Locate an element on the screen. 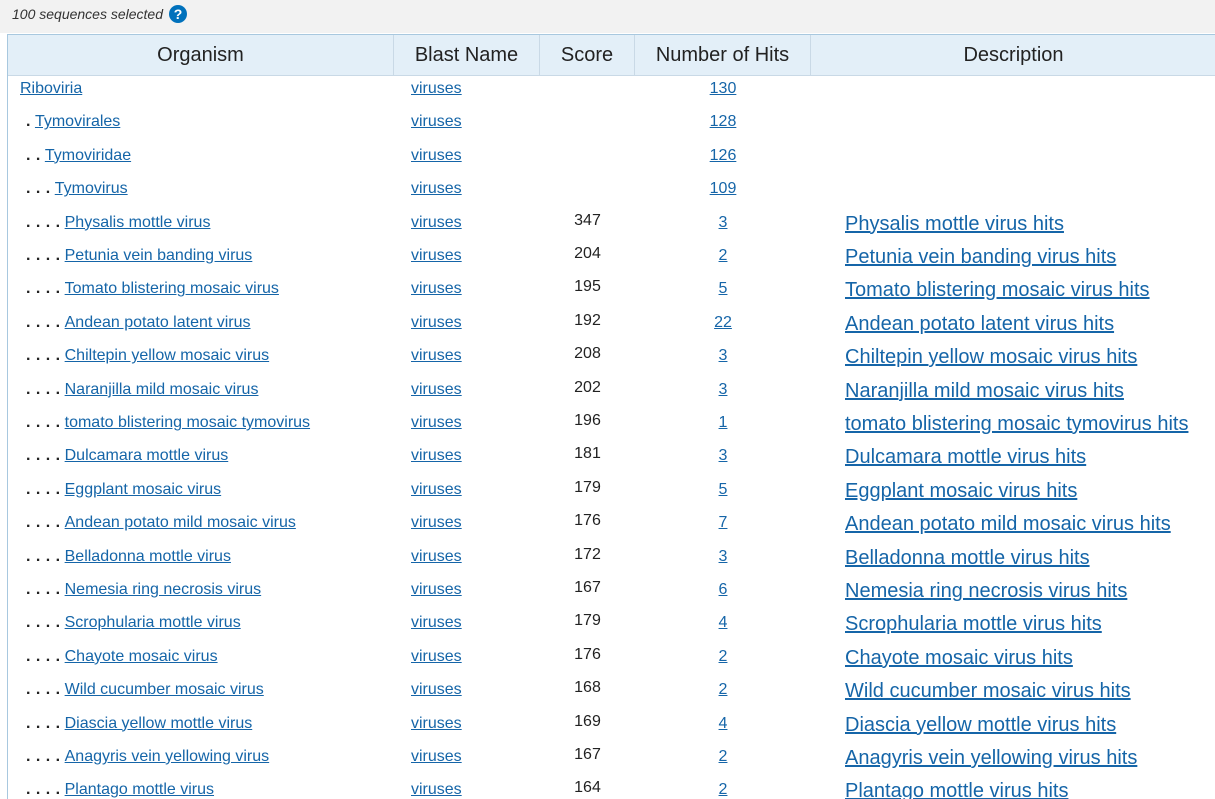 This screenshot has width=1215, height=799. organism-link: Tymovirus is located at coordinates (91, 188).